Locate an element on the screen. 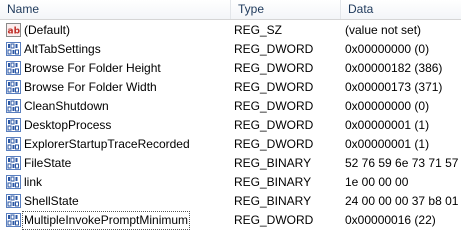 The image size is (461, 240). registry-value-row: link REG_BINARY 1e 00 00 00 is located at coordinates (230, 182).